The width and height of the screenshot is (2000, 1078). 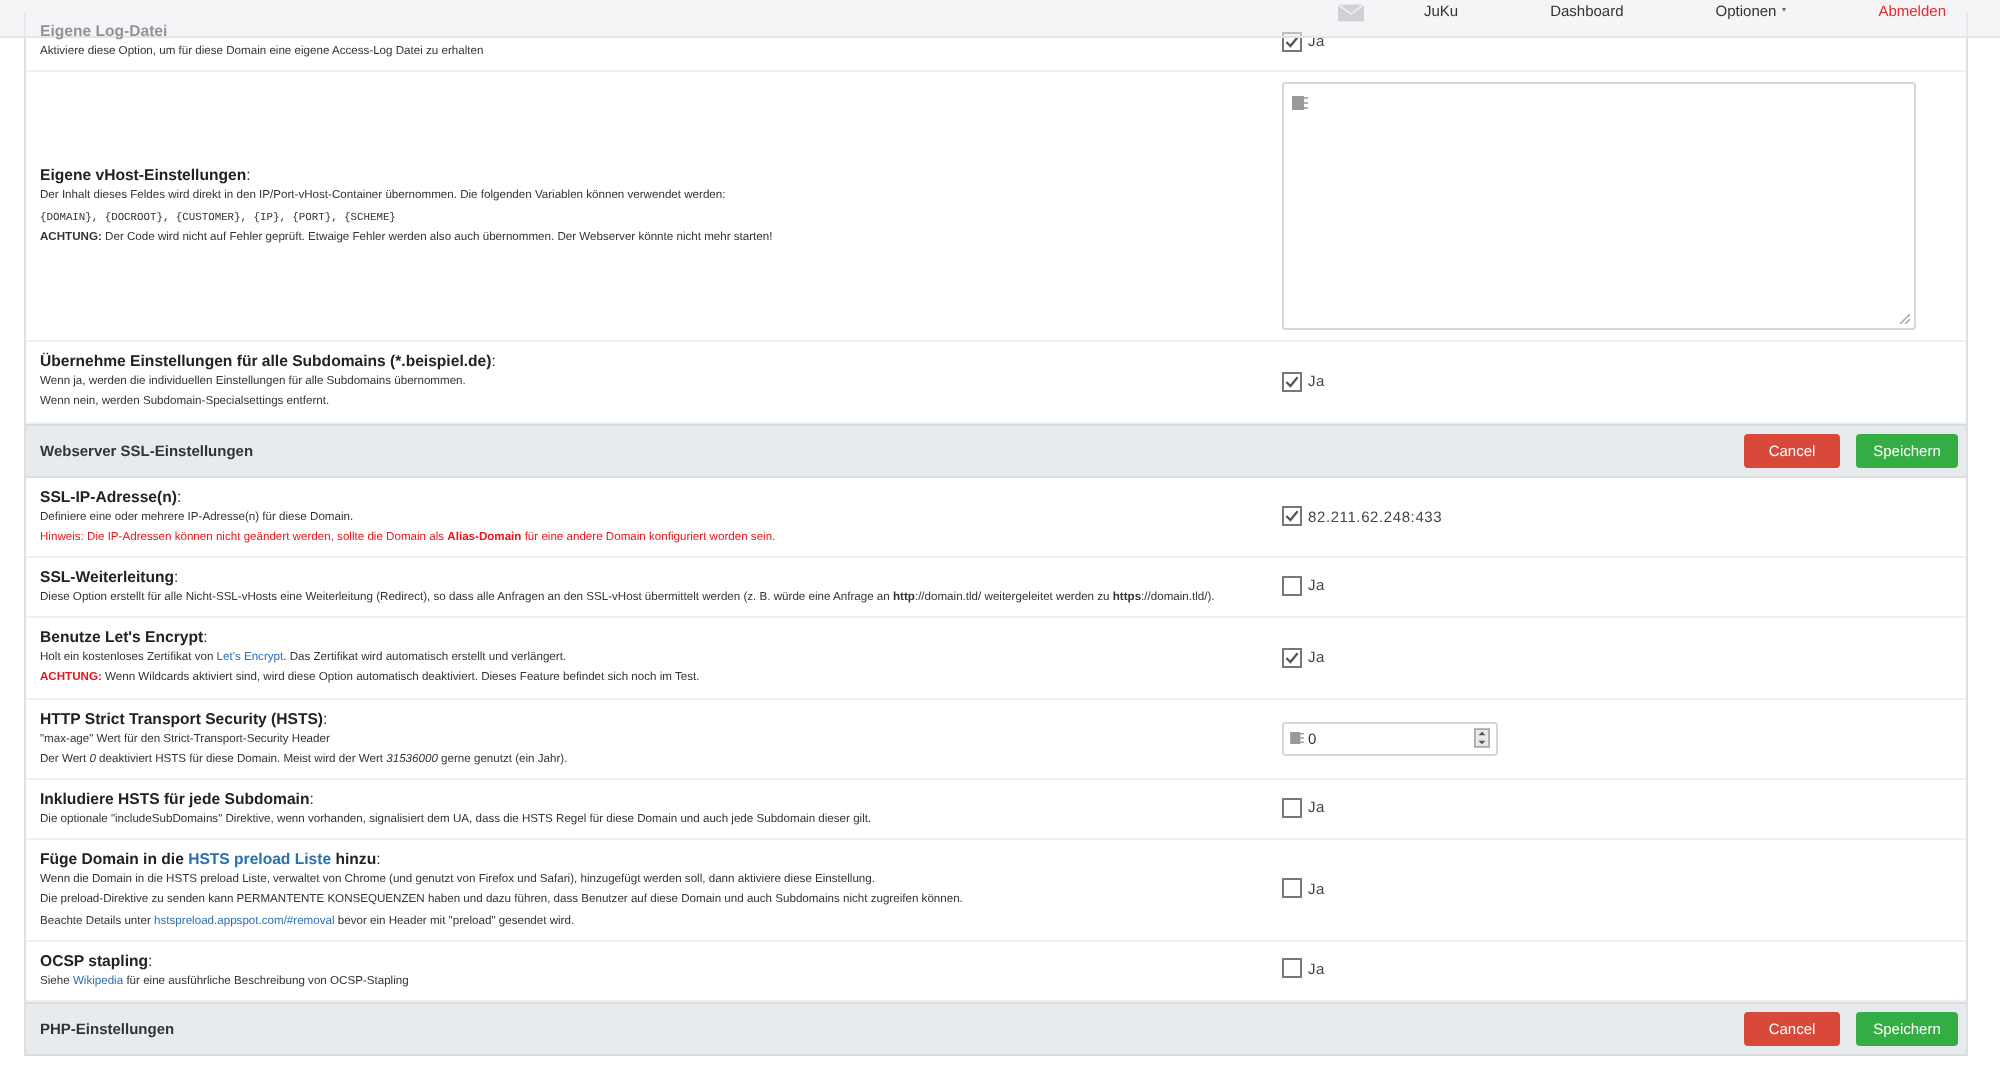 What do you see at coordinates (1784, 10) in the screenshot?
I see `caret-icon` at bounding box center [1784, 10].